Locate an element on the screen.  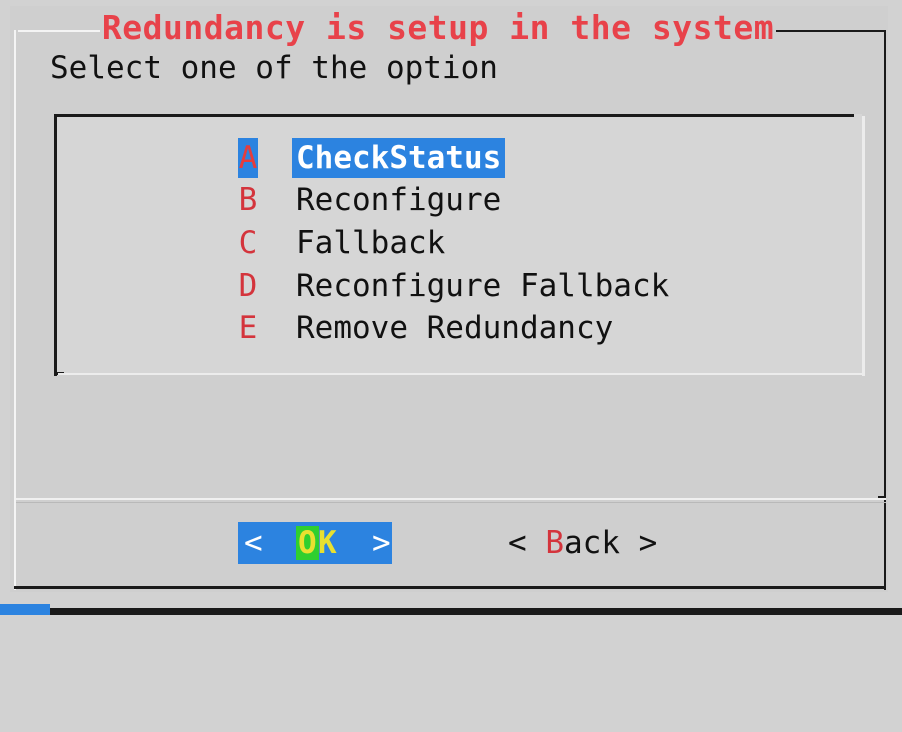
dialog-border-top-right is located at coordinates (831, 31).